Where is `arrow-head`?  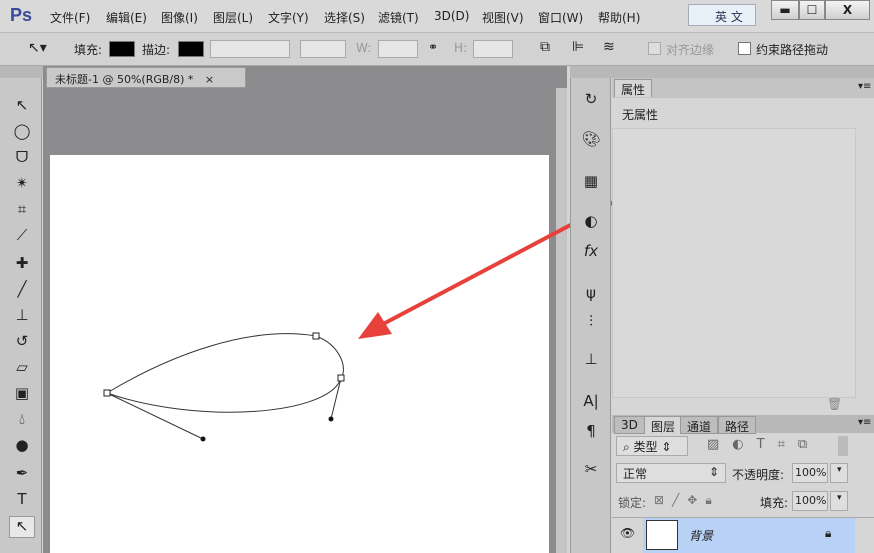 arrow-head is located at coordinates (375, 325).